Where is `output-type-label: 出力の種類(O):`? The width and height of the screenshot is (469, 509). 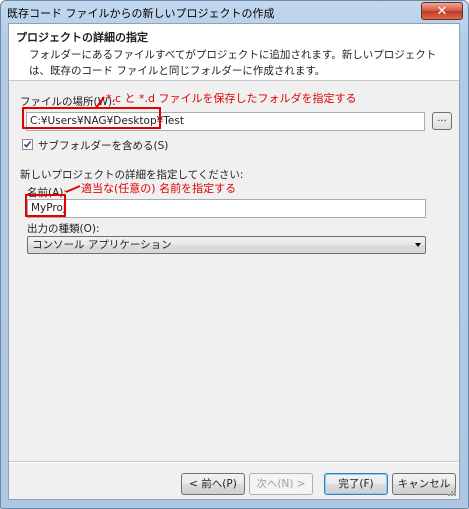 output-type-label: 出力の種類(O): is located at coordinates (63, 229).